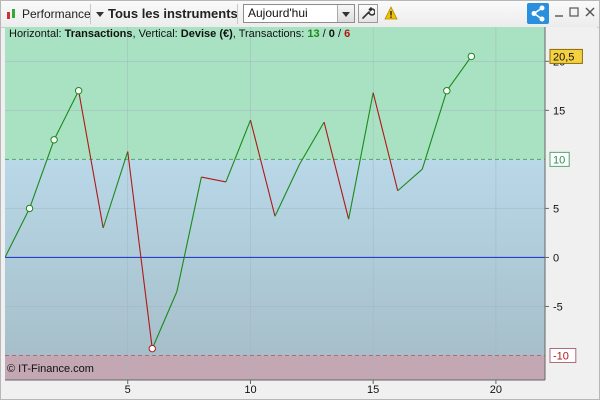 The image size is (600, 400). I want to click on performance-icon, so click(12, 14).